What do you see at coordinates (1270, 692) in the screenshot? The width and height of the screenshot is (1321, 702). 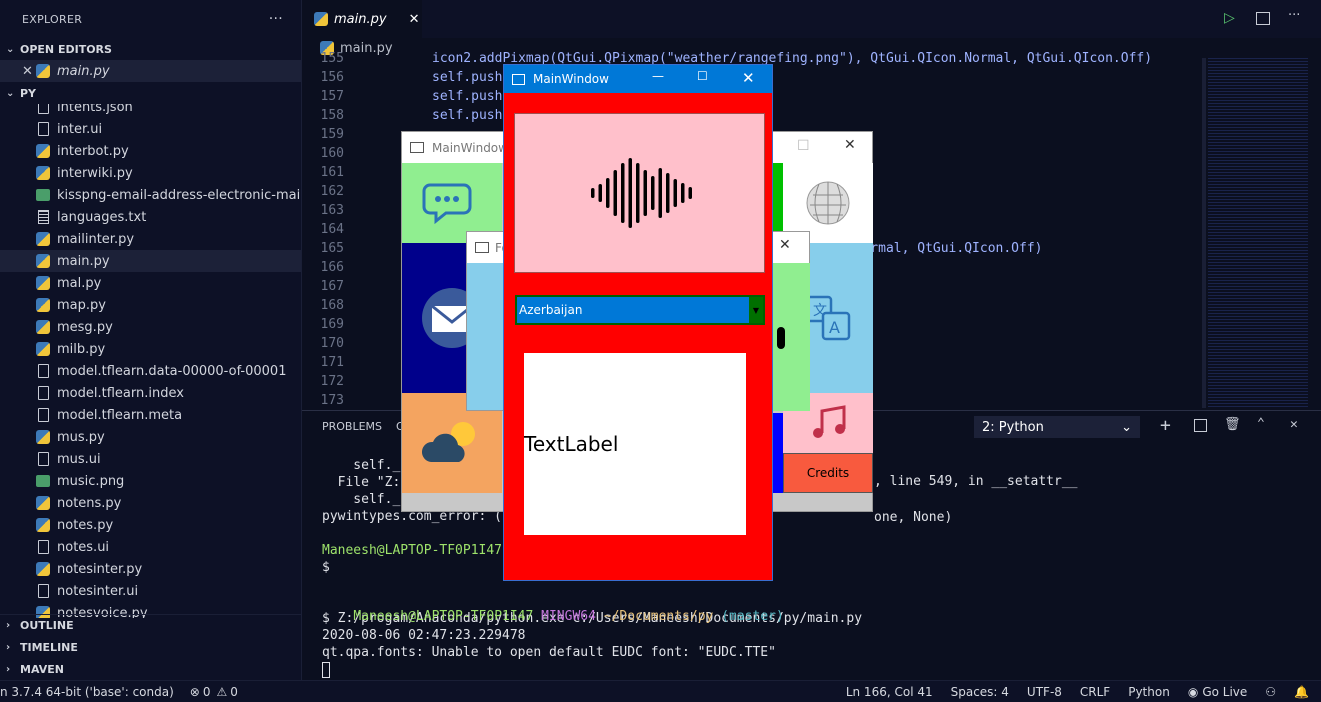 I see `account-icon: ⚇` at bounding box center [1270, 692].